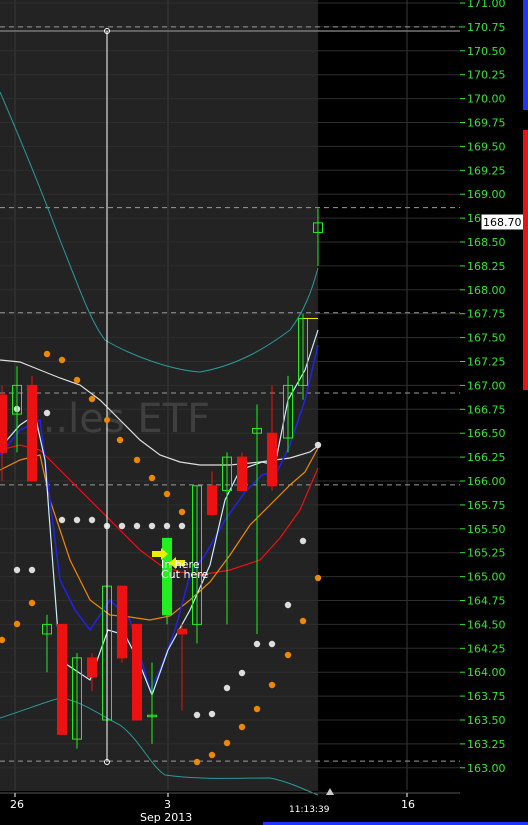  What do you see at coordinates (486, 170) in the screenshot?
I see `y-tick-label-7: 169.25` at bounding box center [486, 170].